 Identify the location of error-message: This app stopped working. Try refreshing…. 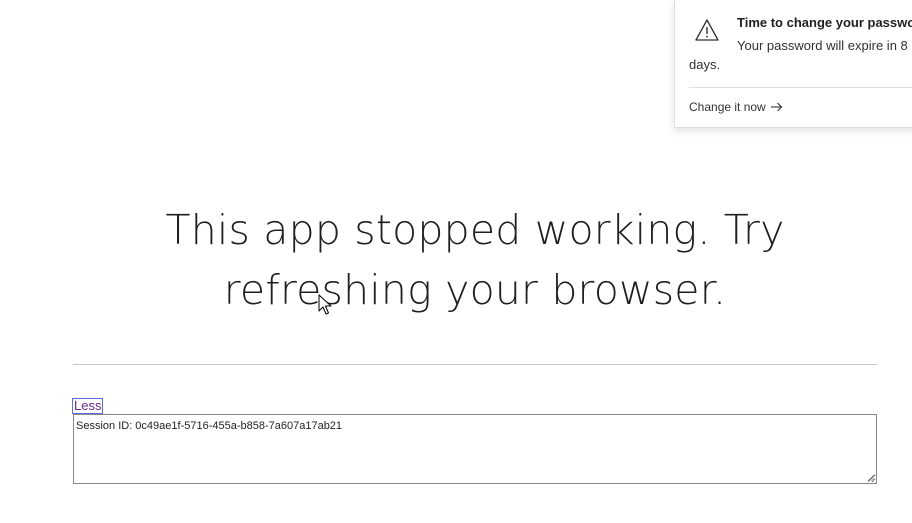
(475, 260).